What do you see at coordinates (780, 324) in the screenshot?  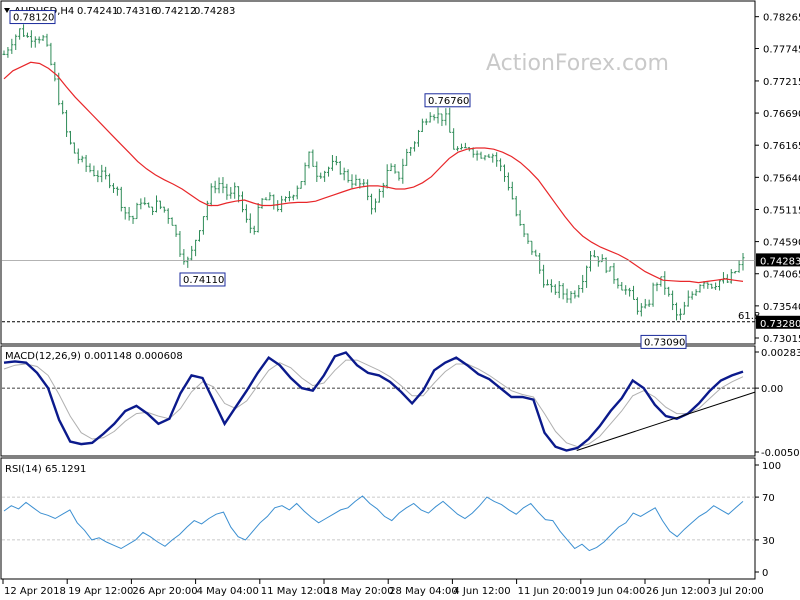 I see `fib-price-label: 0.73280` at bounding box center [780, 324].